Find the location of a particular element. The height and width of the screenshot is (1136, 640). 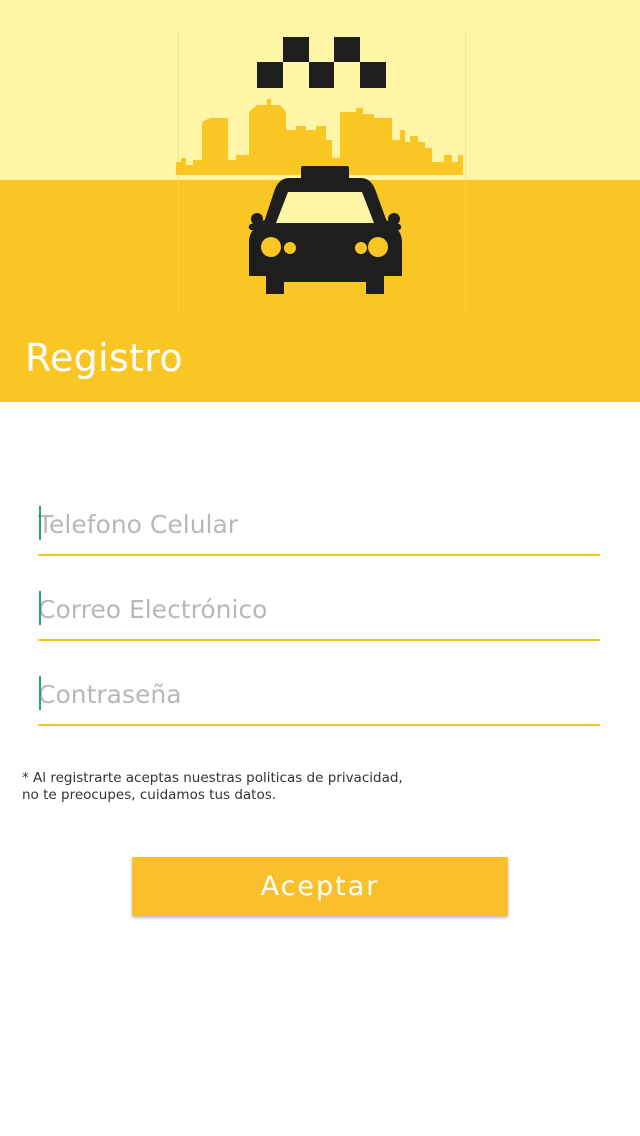

email-field-container is located at coordinates (319, 608).